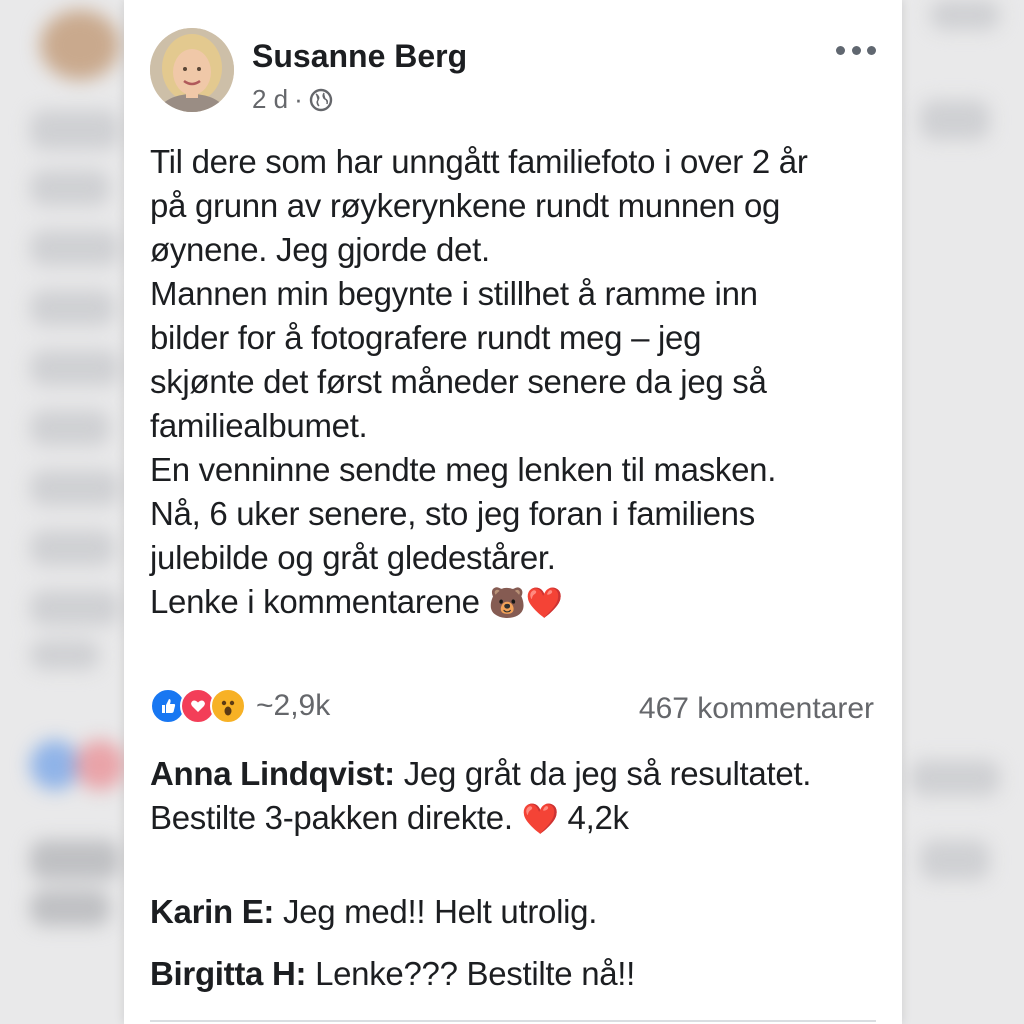  I want to click on comment-text: Jeg med!! Helt utrolig., so click(436, 911).